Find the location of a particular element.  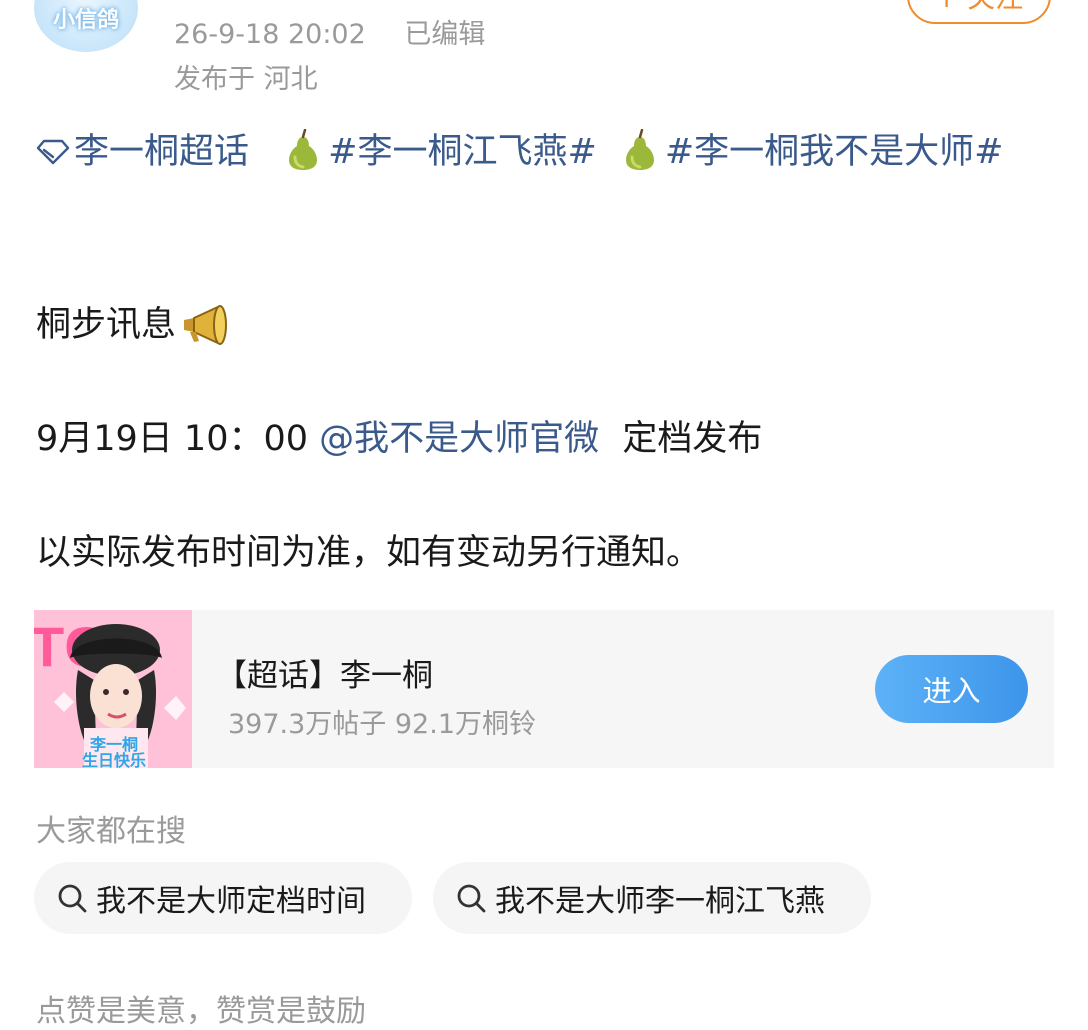

trending-searches-heading: 大家都在搜 is located at coordinates (111, 831).